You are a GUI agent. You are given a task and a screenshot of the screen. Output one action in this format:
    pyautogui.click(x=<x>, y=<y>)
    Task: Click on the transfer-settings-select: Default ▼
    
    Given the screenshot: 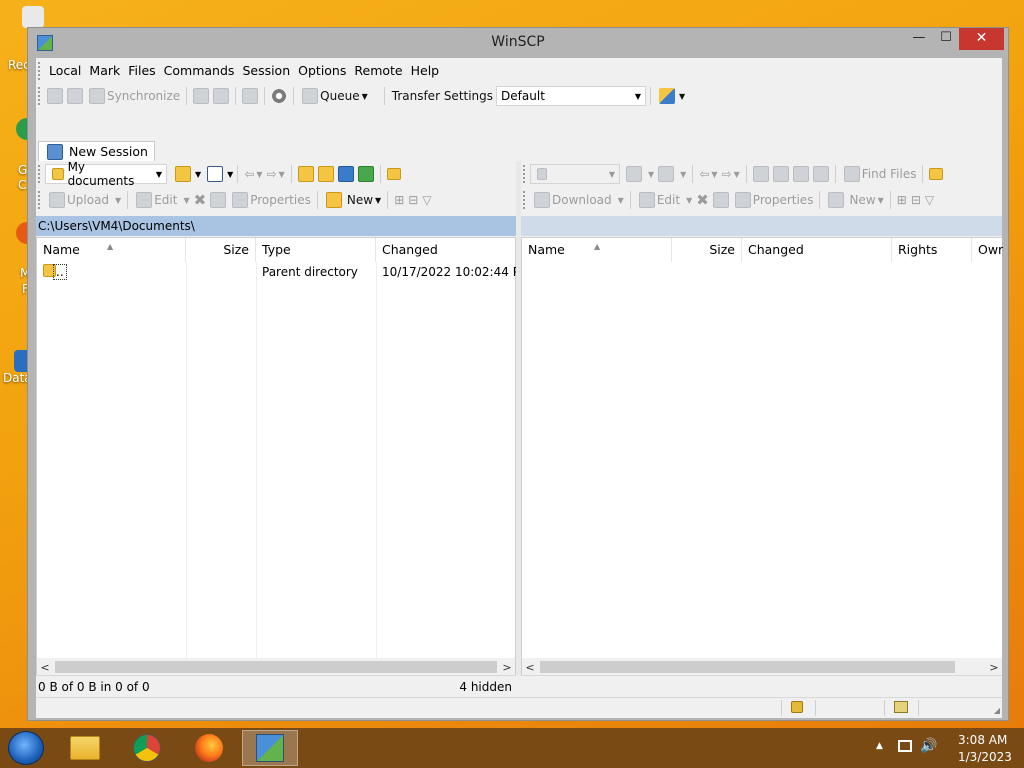 What is the action you would take?
    pyautogui.click(x=571, y=96)
    